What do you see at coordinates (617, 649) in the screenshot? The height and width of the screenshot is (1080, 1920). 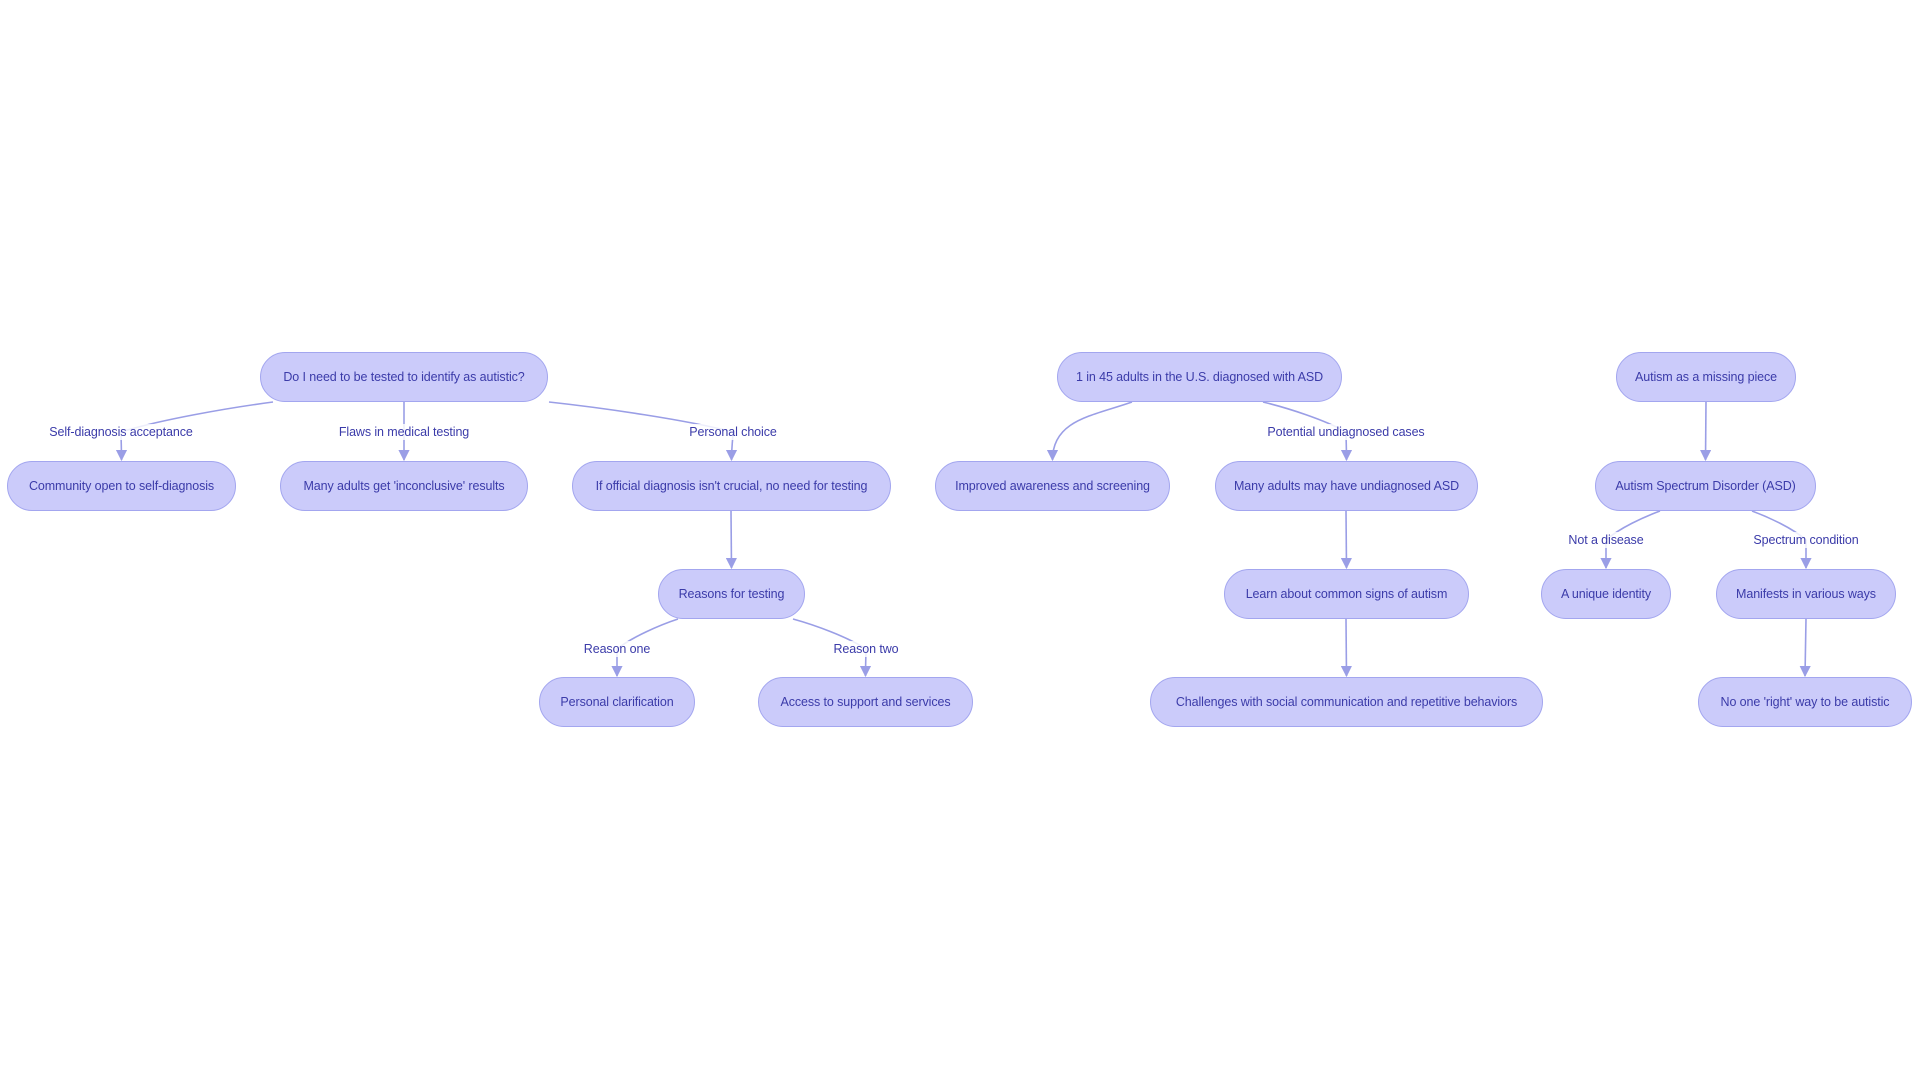 I see `edge-label: Reason one` at bounding box center [617, 649].